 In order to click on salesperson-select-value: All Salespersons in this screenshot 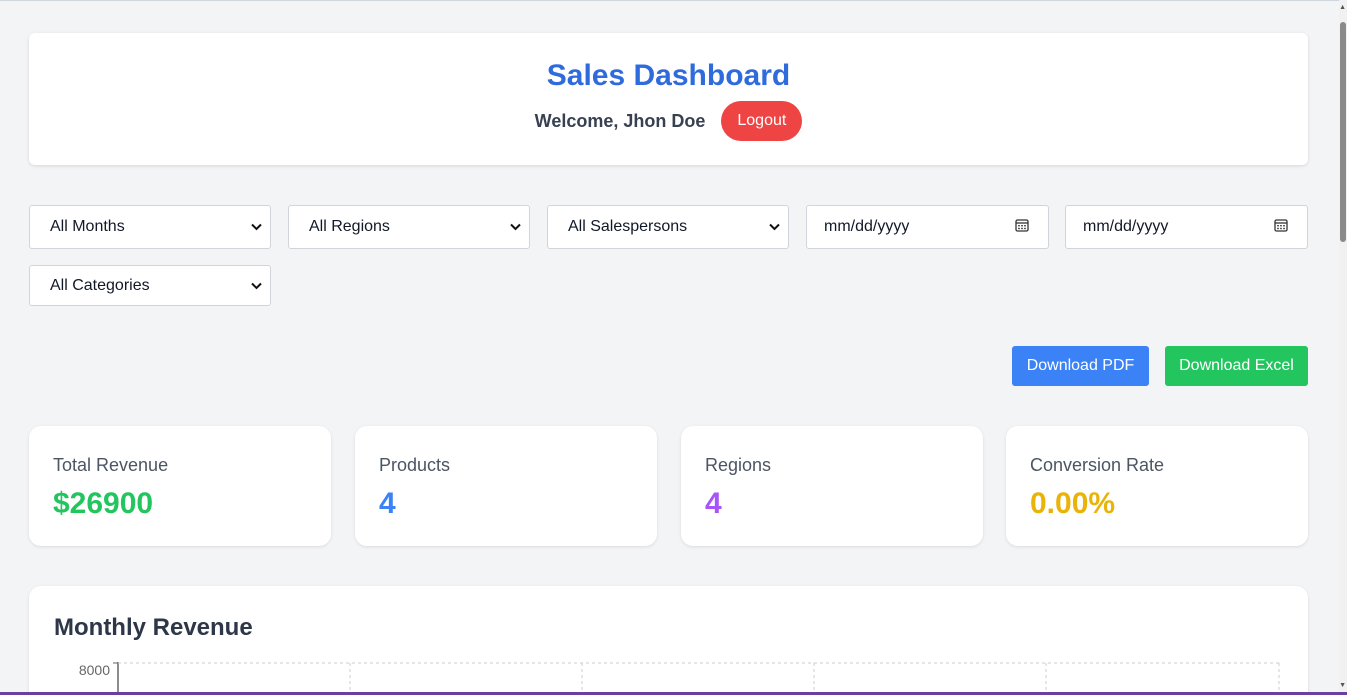, I will do `click(628, 226)`.